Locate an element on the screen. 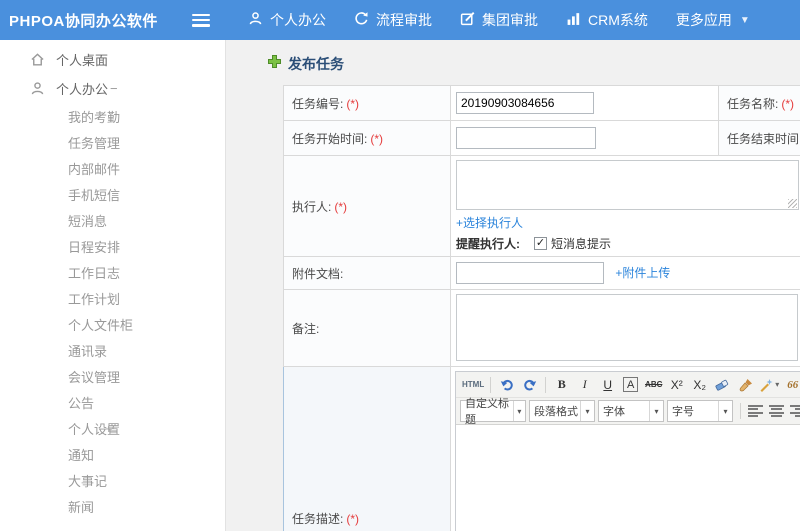  field-label-attachment: 附件文档: is located at coordinates (367, 273).